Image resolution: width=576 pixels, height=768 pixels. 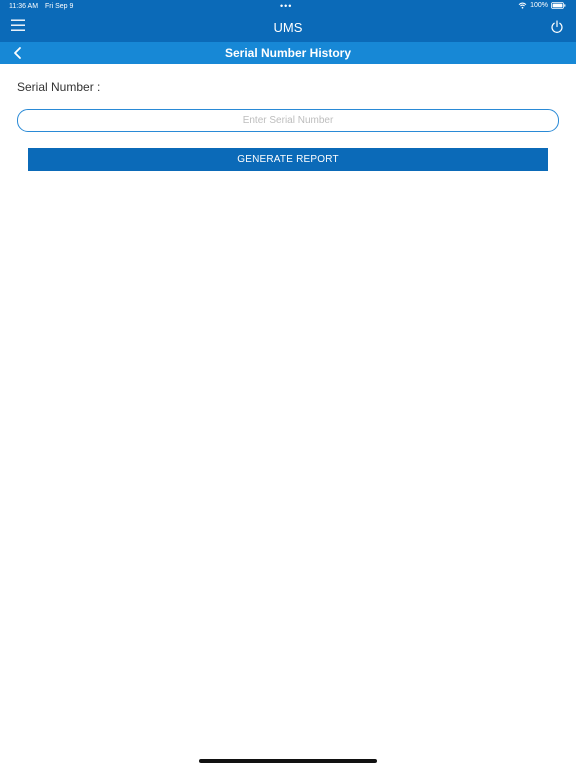 What do you see at coordinates (558, 5) in the screenshot?
I see `battery-icon` at bounding box center [558, 5].